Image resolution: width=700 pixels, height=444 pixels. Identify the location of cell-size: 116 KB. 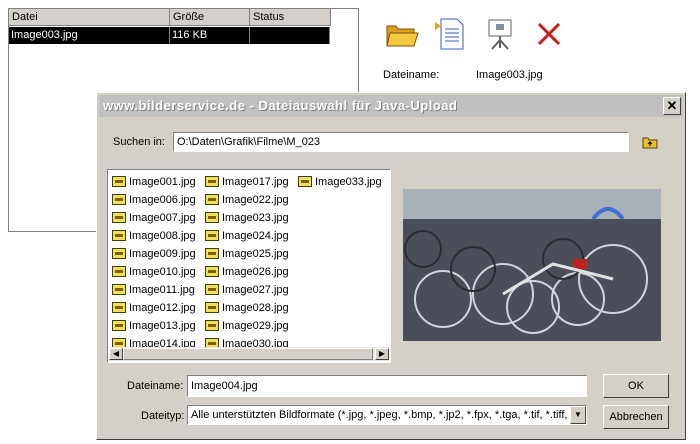
(210, 35).